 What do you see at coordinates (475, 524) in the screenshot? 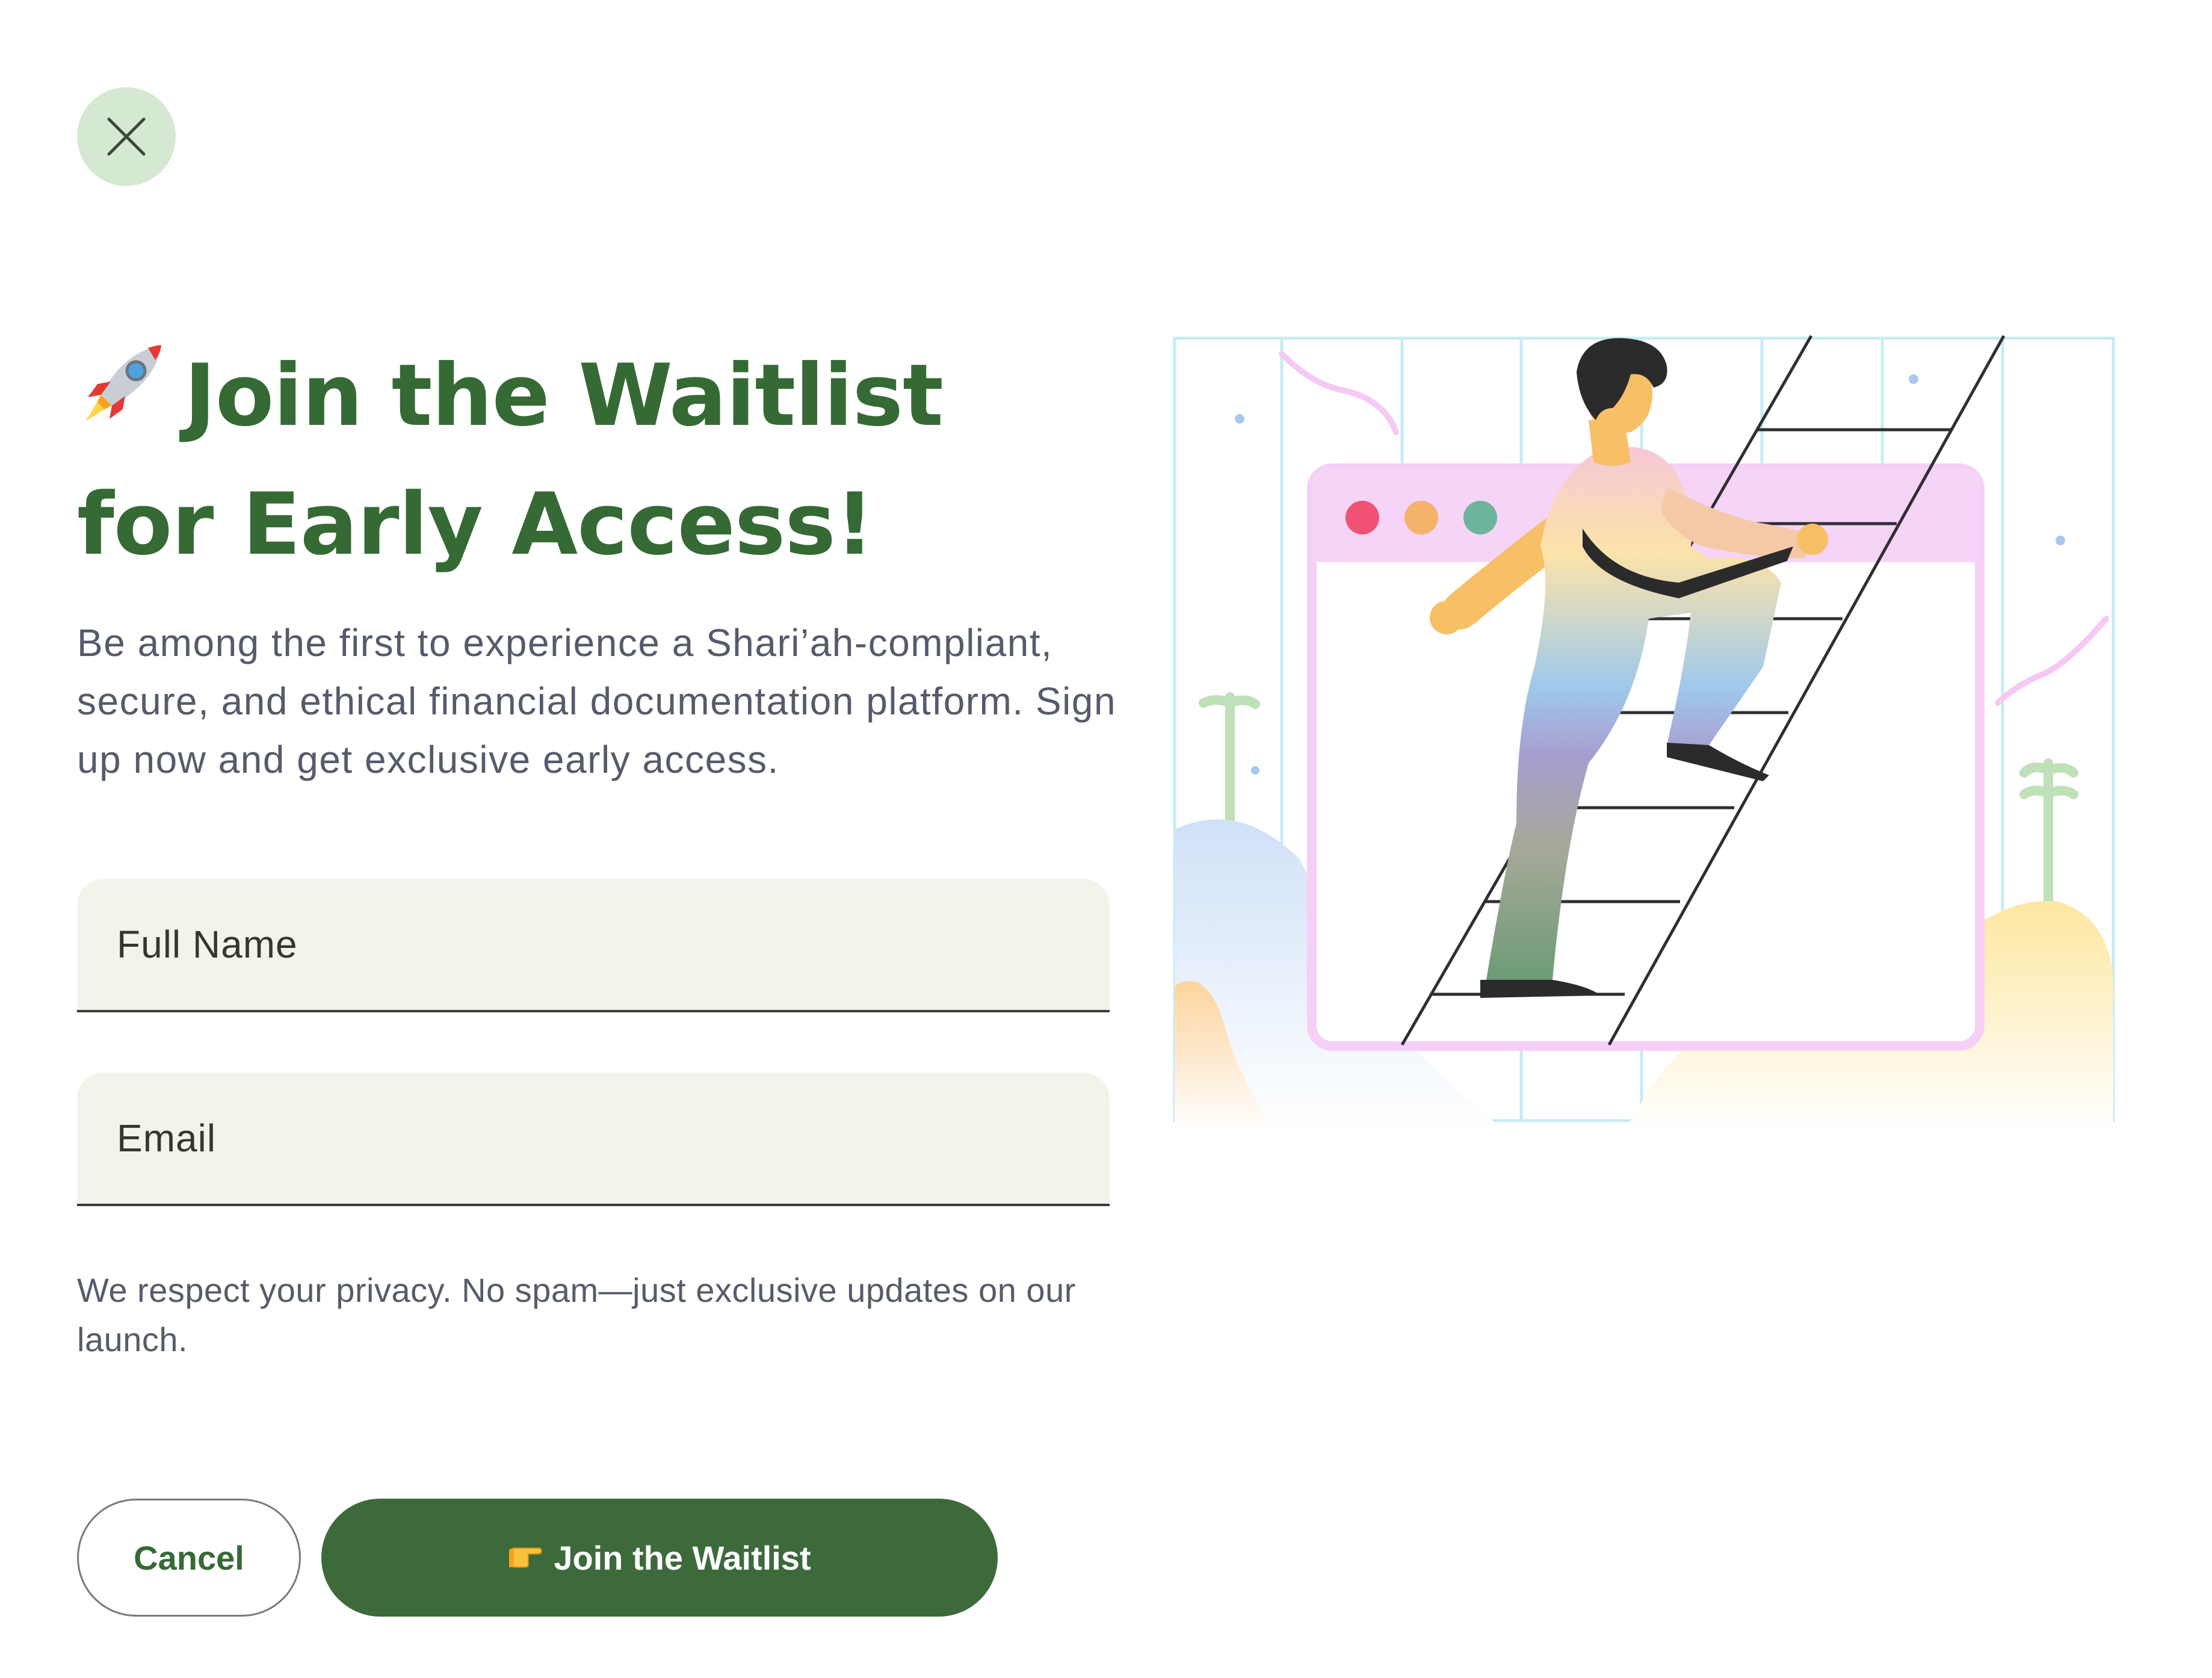
I see `title-line-2: for Early Access!` at bounding box center [475, 524].